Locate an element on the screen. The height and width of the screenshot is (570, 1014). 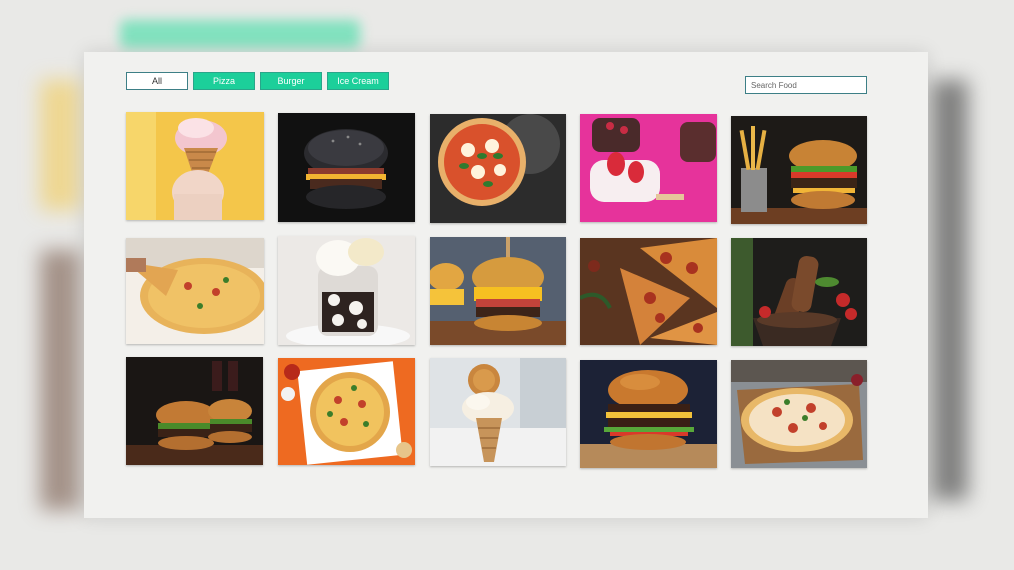
burger-with-fries-photo is located at coordinates (799, 170).